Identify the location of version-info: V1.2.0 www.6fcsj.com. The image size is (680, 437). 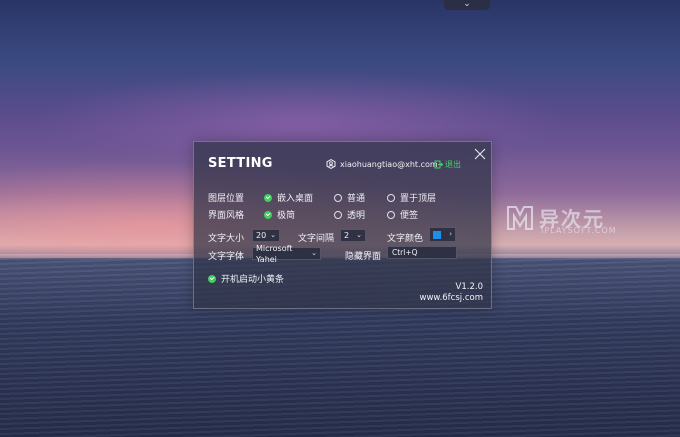
(452, 293).